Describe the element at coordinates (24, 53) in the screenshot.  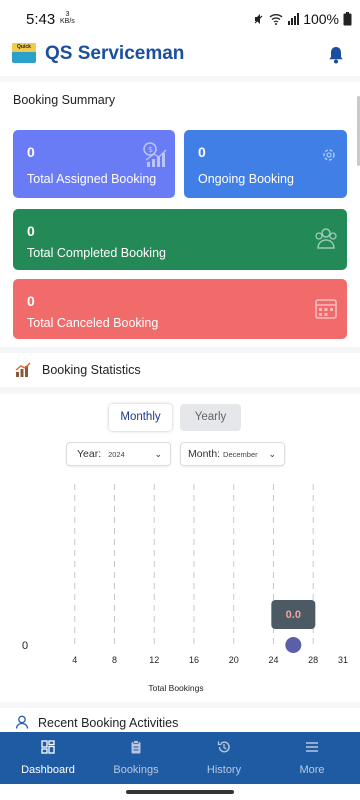
I see `app-logo: Quick` at that location.